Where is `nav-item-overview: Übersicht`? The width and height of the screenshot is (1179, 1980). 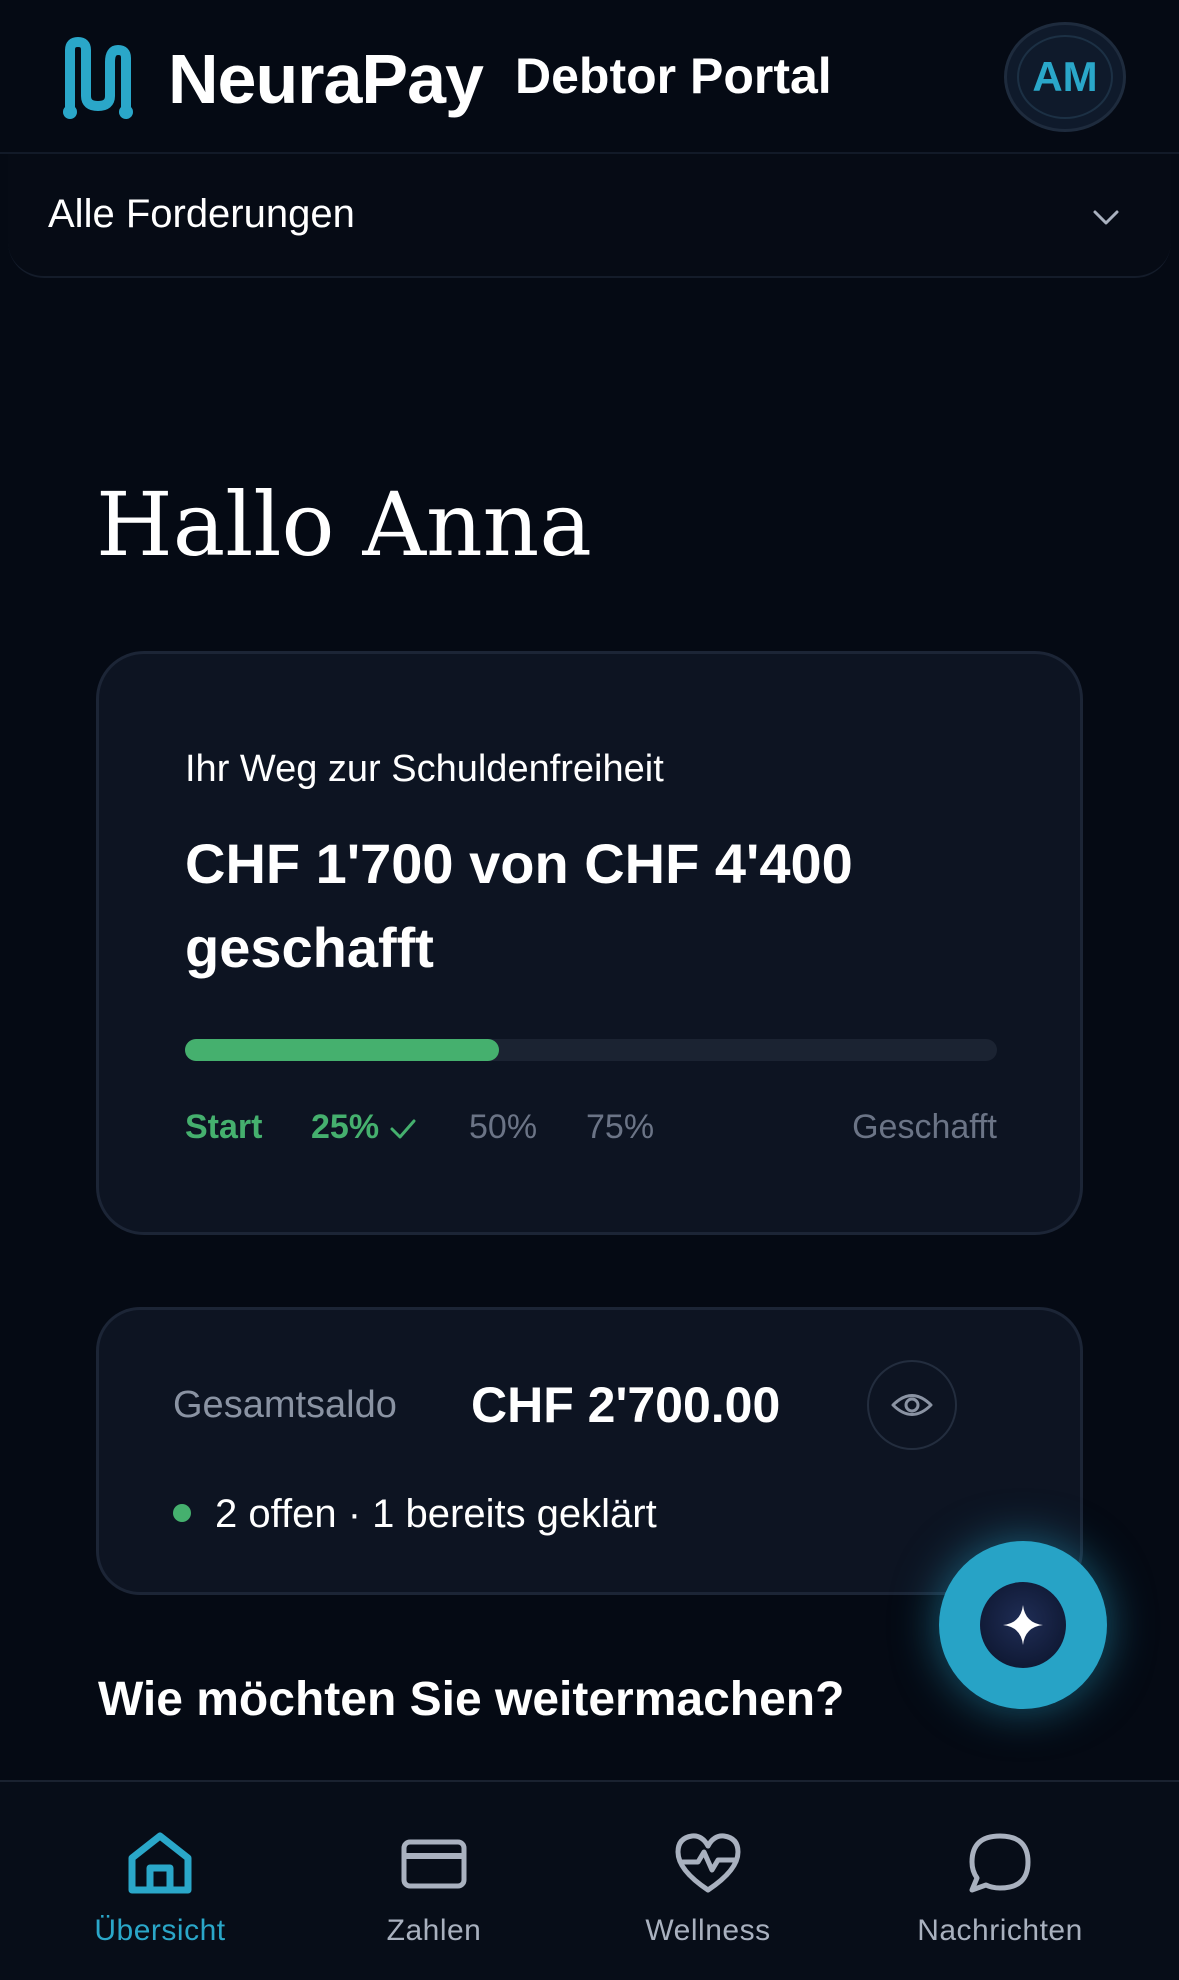 nav-item-overview: Übersicht is located at coordinates (160, 1881).